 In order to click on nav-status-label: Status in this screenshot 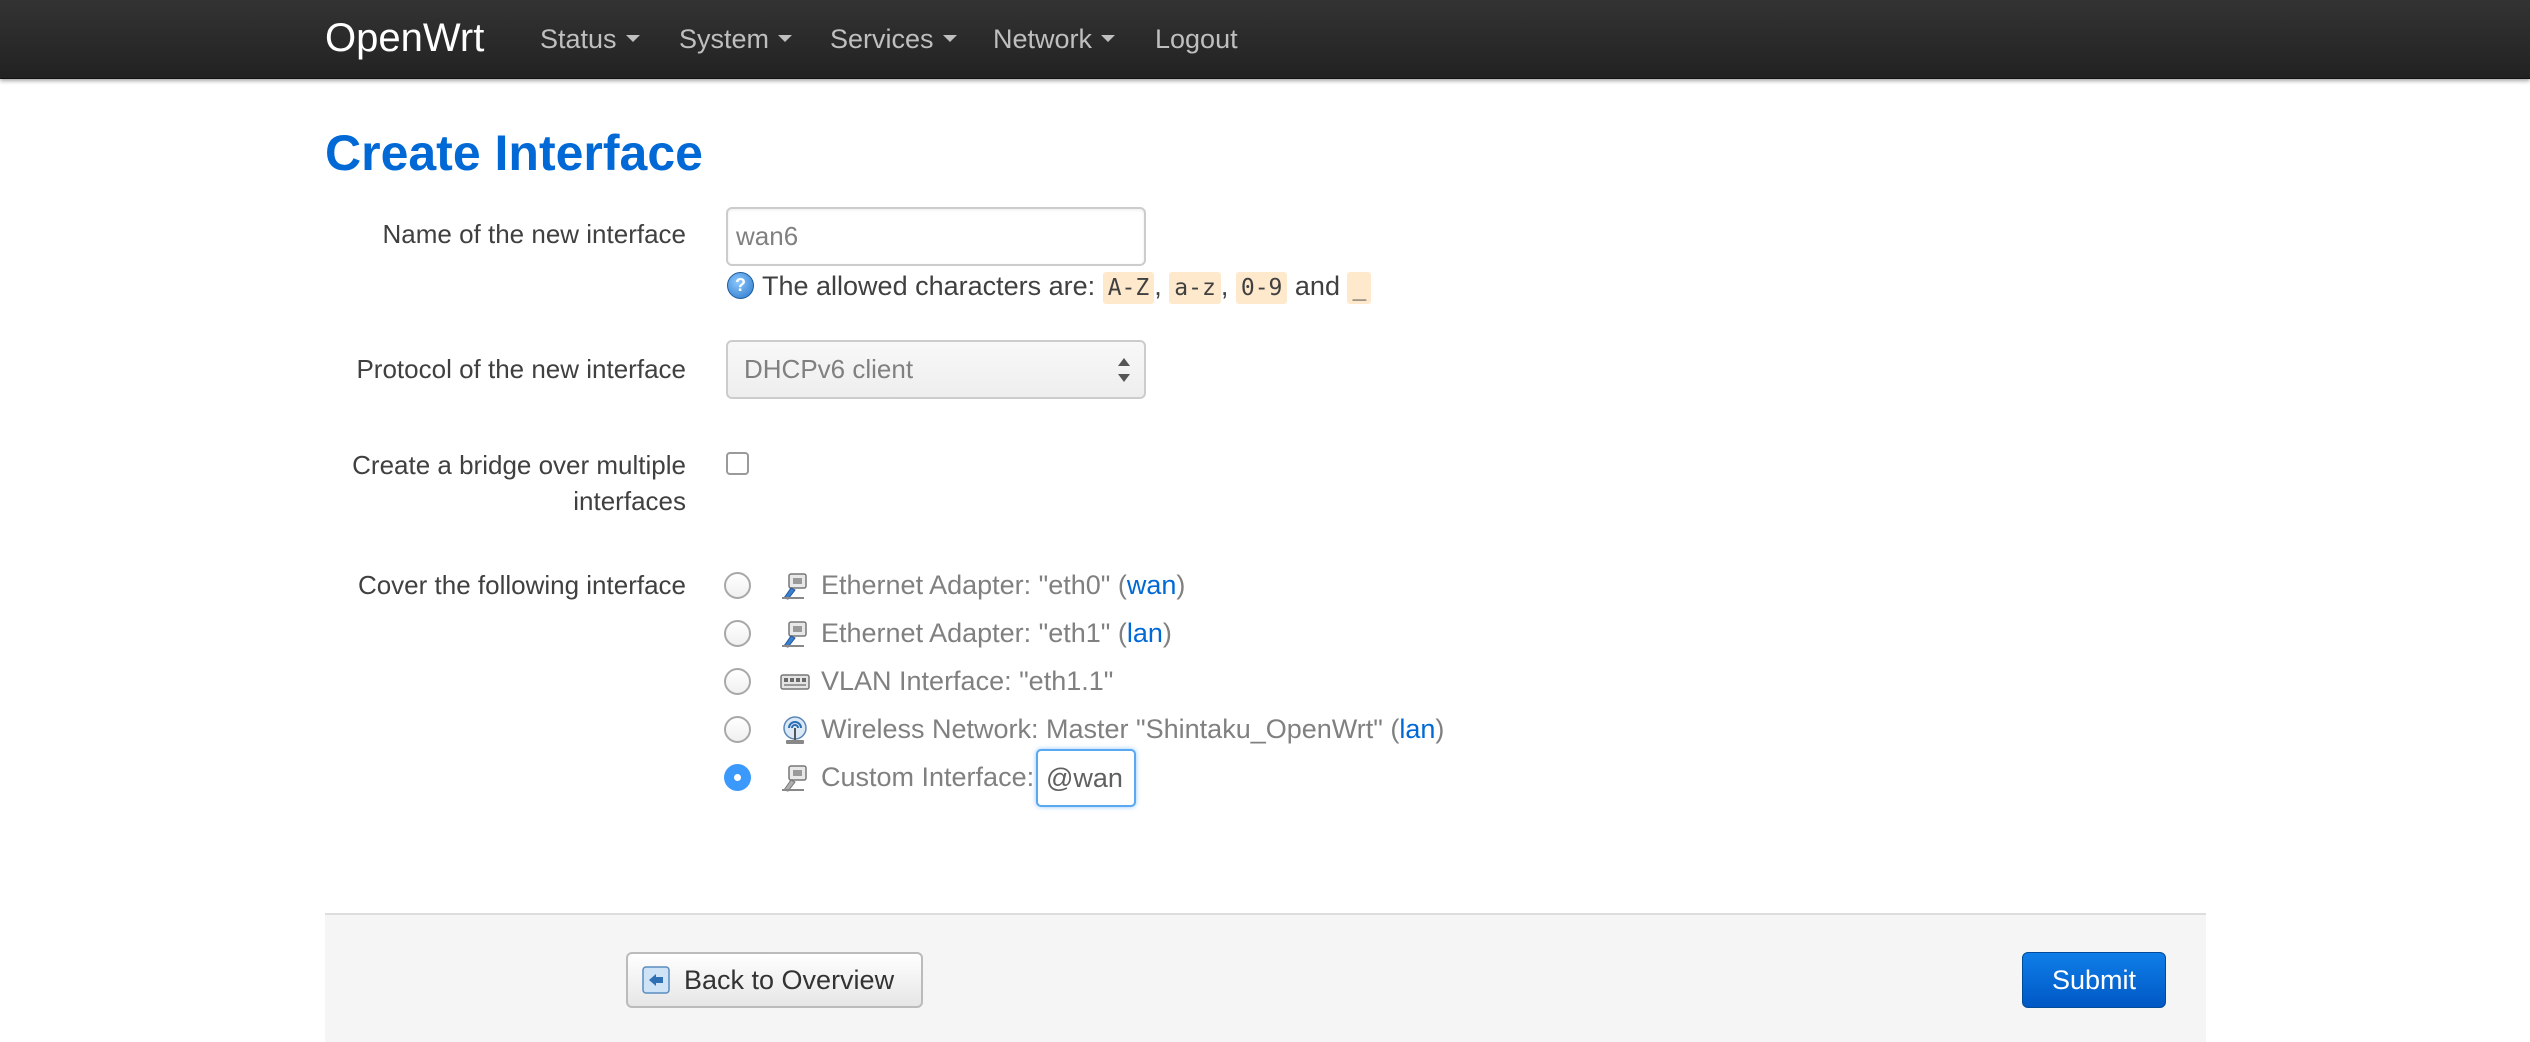, I will do `click(578, 39)`.